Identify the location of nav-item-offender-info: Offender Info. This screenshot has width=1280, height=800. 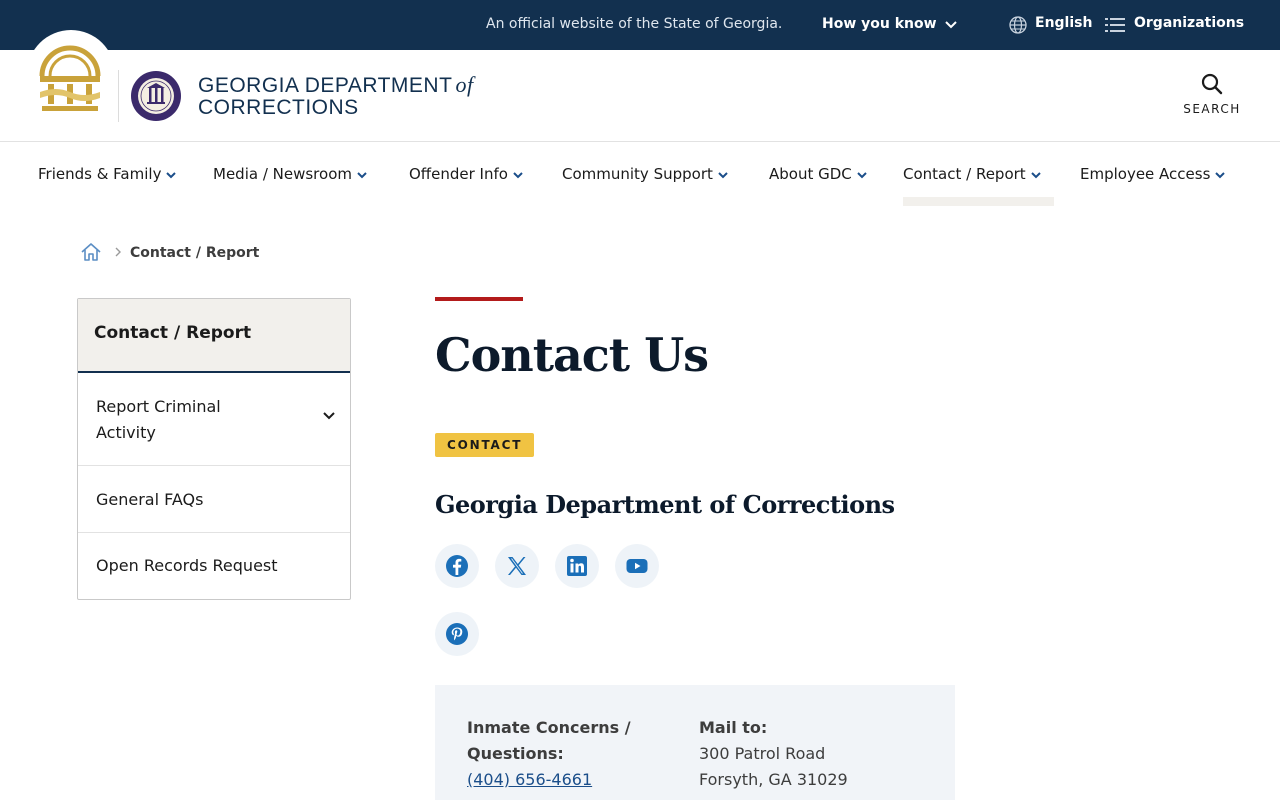
(466, 174).